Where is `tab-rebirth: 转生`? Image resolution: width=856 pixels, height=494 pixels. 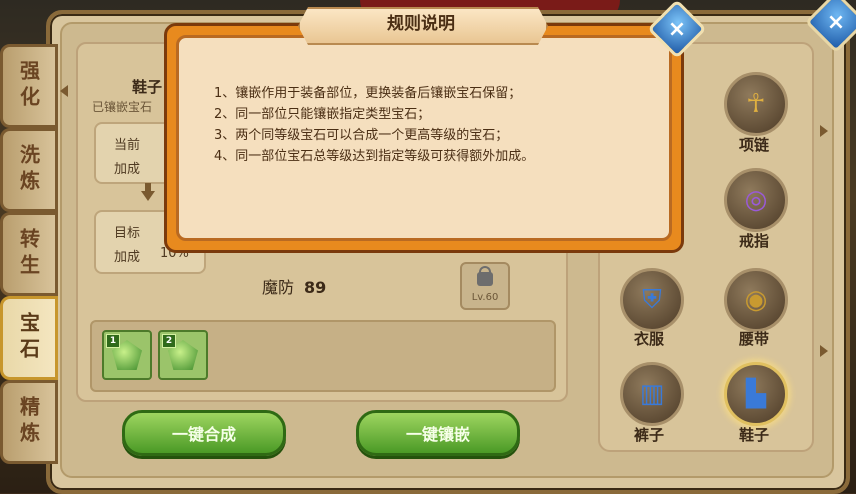 tab-rebirth: 转生 is located at coordinates (29, 254).